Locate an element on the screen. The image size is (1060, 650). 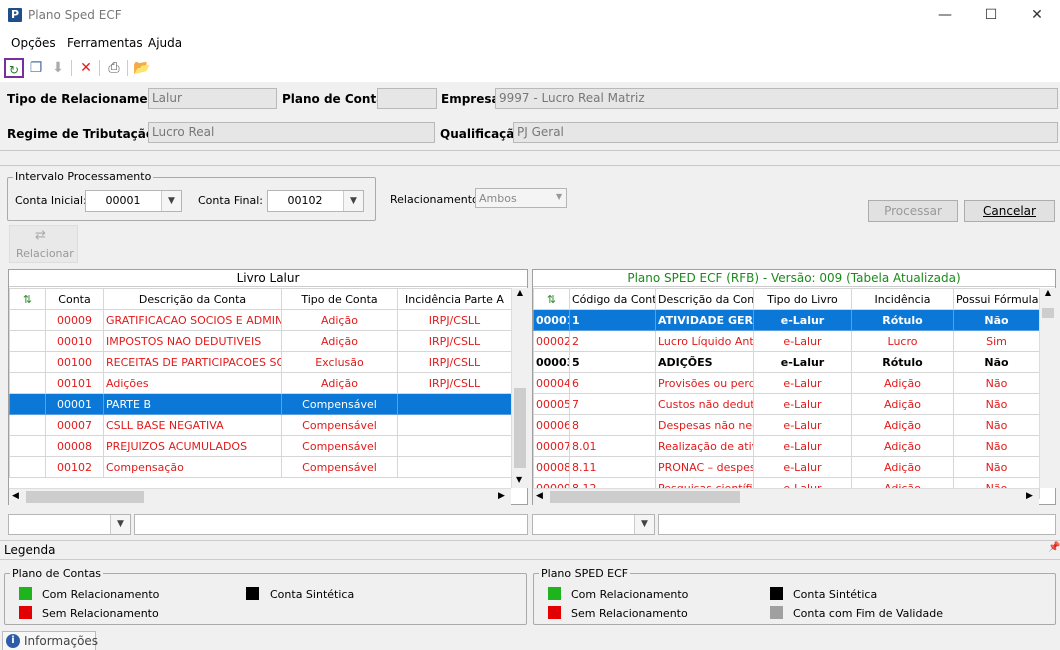
cell-conta: 00008 is located at coordinates (74, 446).